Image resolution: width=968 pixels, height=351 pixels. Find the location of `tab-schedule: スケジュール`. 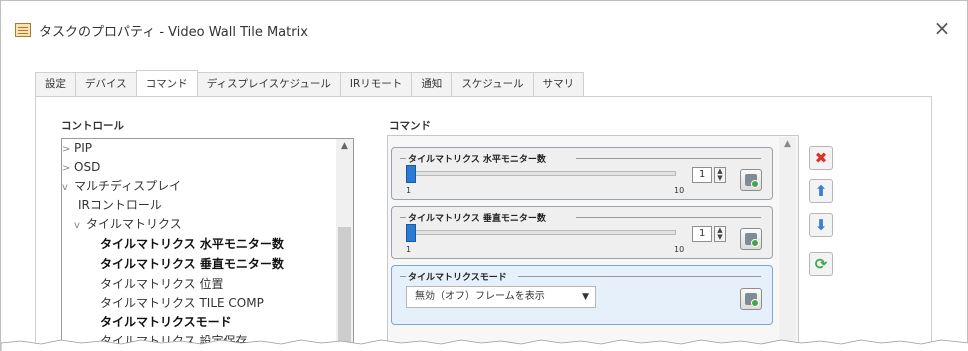

tab-schedule: スケジュール is located at coordinates (492, 84).